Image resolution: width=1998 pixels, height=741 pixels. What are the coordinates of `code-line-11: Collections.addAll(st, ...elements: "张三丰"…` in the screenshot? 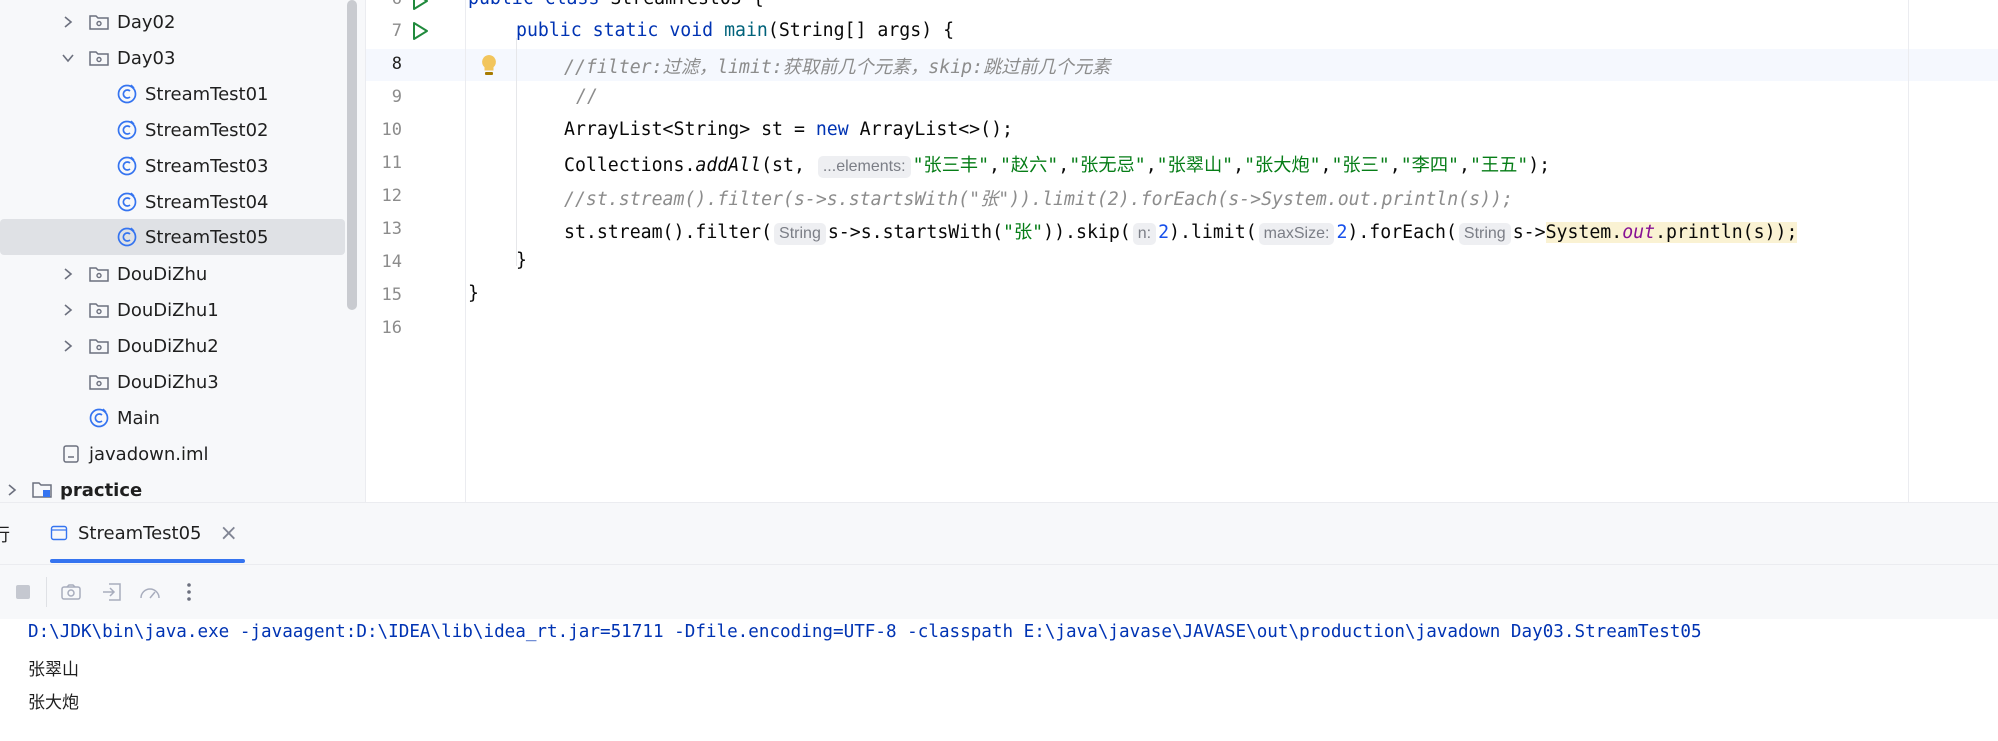 It's located at (1057, 164).